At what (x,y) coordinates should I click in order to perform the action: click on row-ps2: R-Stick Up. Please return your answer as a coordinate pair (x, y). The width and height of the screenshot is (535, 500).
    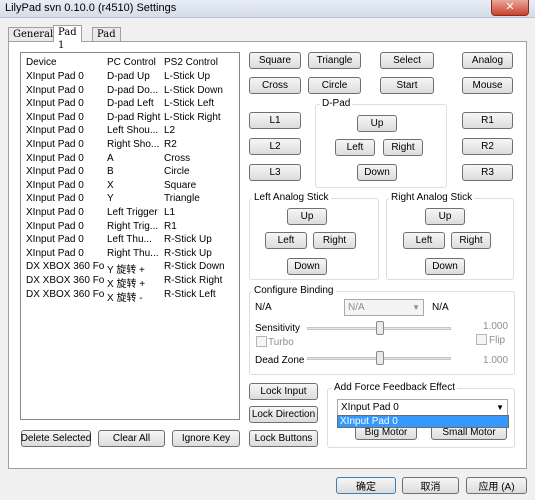
    Looking at the image, I should click on (188, 240).